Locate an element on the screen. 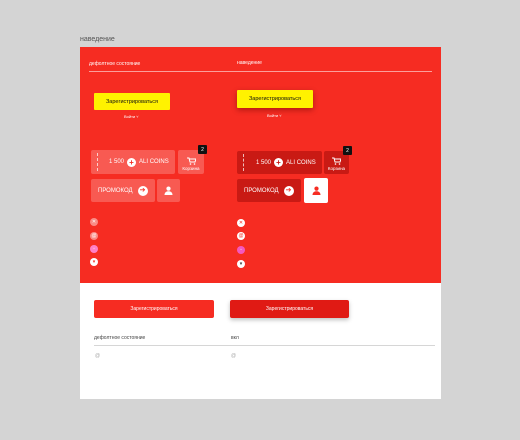 This screenshot has width=520, height=440. login-link-default: Войти ˅ is located at coordinates (131, 116).